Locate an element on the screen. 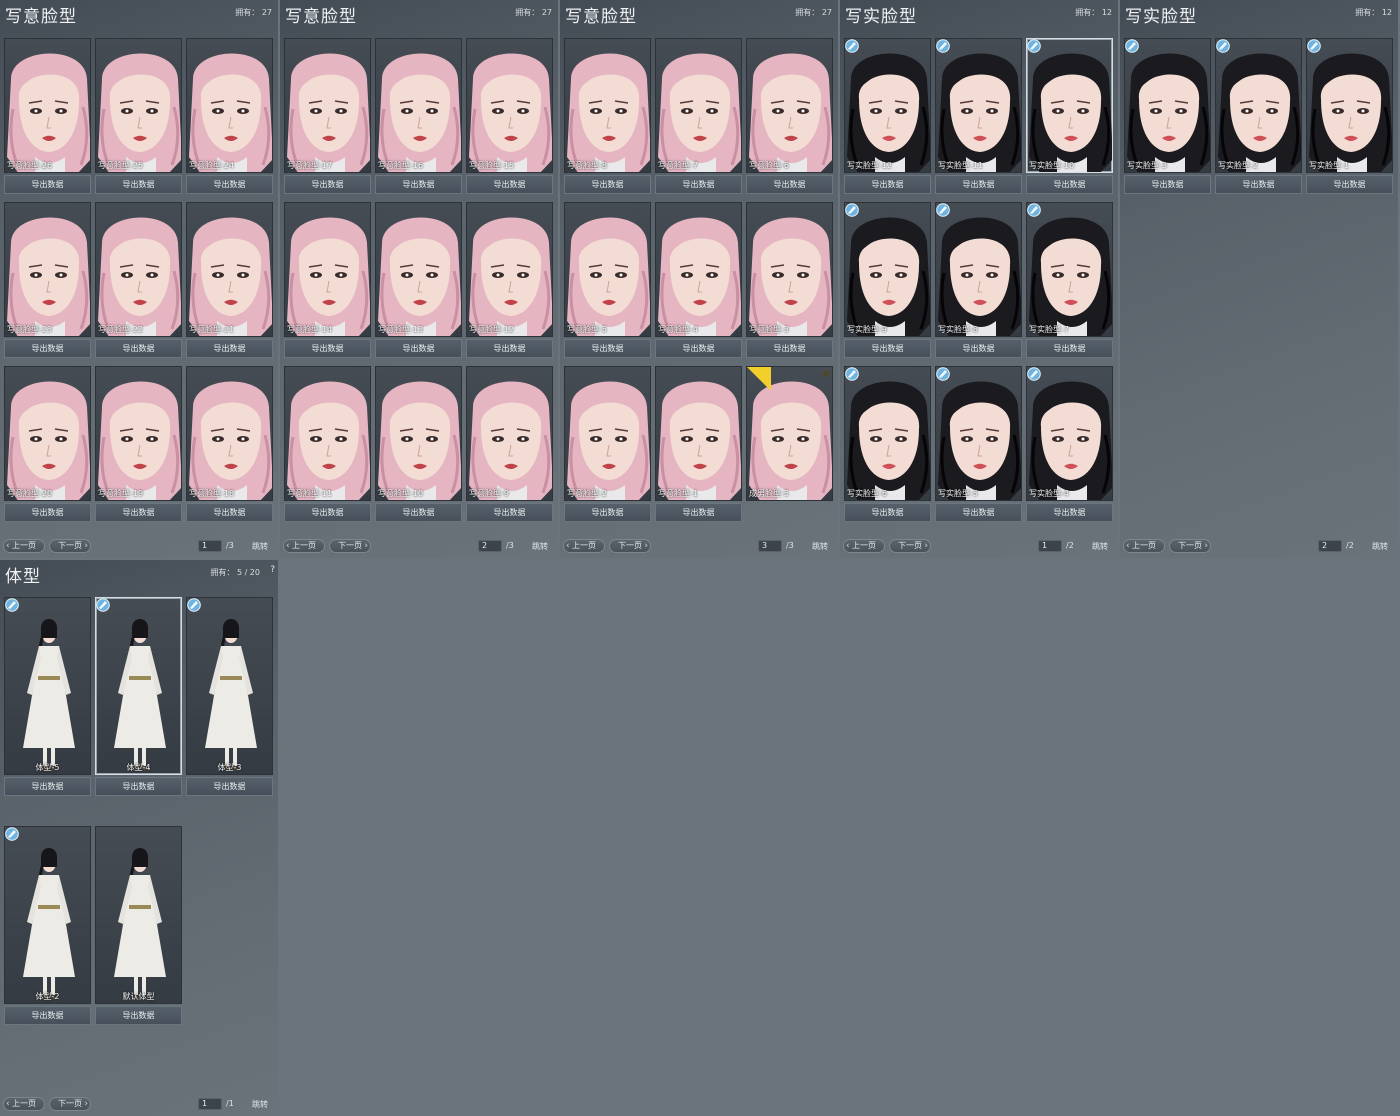  face-card: 写意脸型-25 is located at coordinates (138, 105).